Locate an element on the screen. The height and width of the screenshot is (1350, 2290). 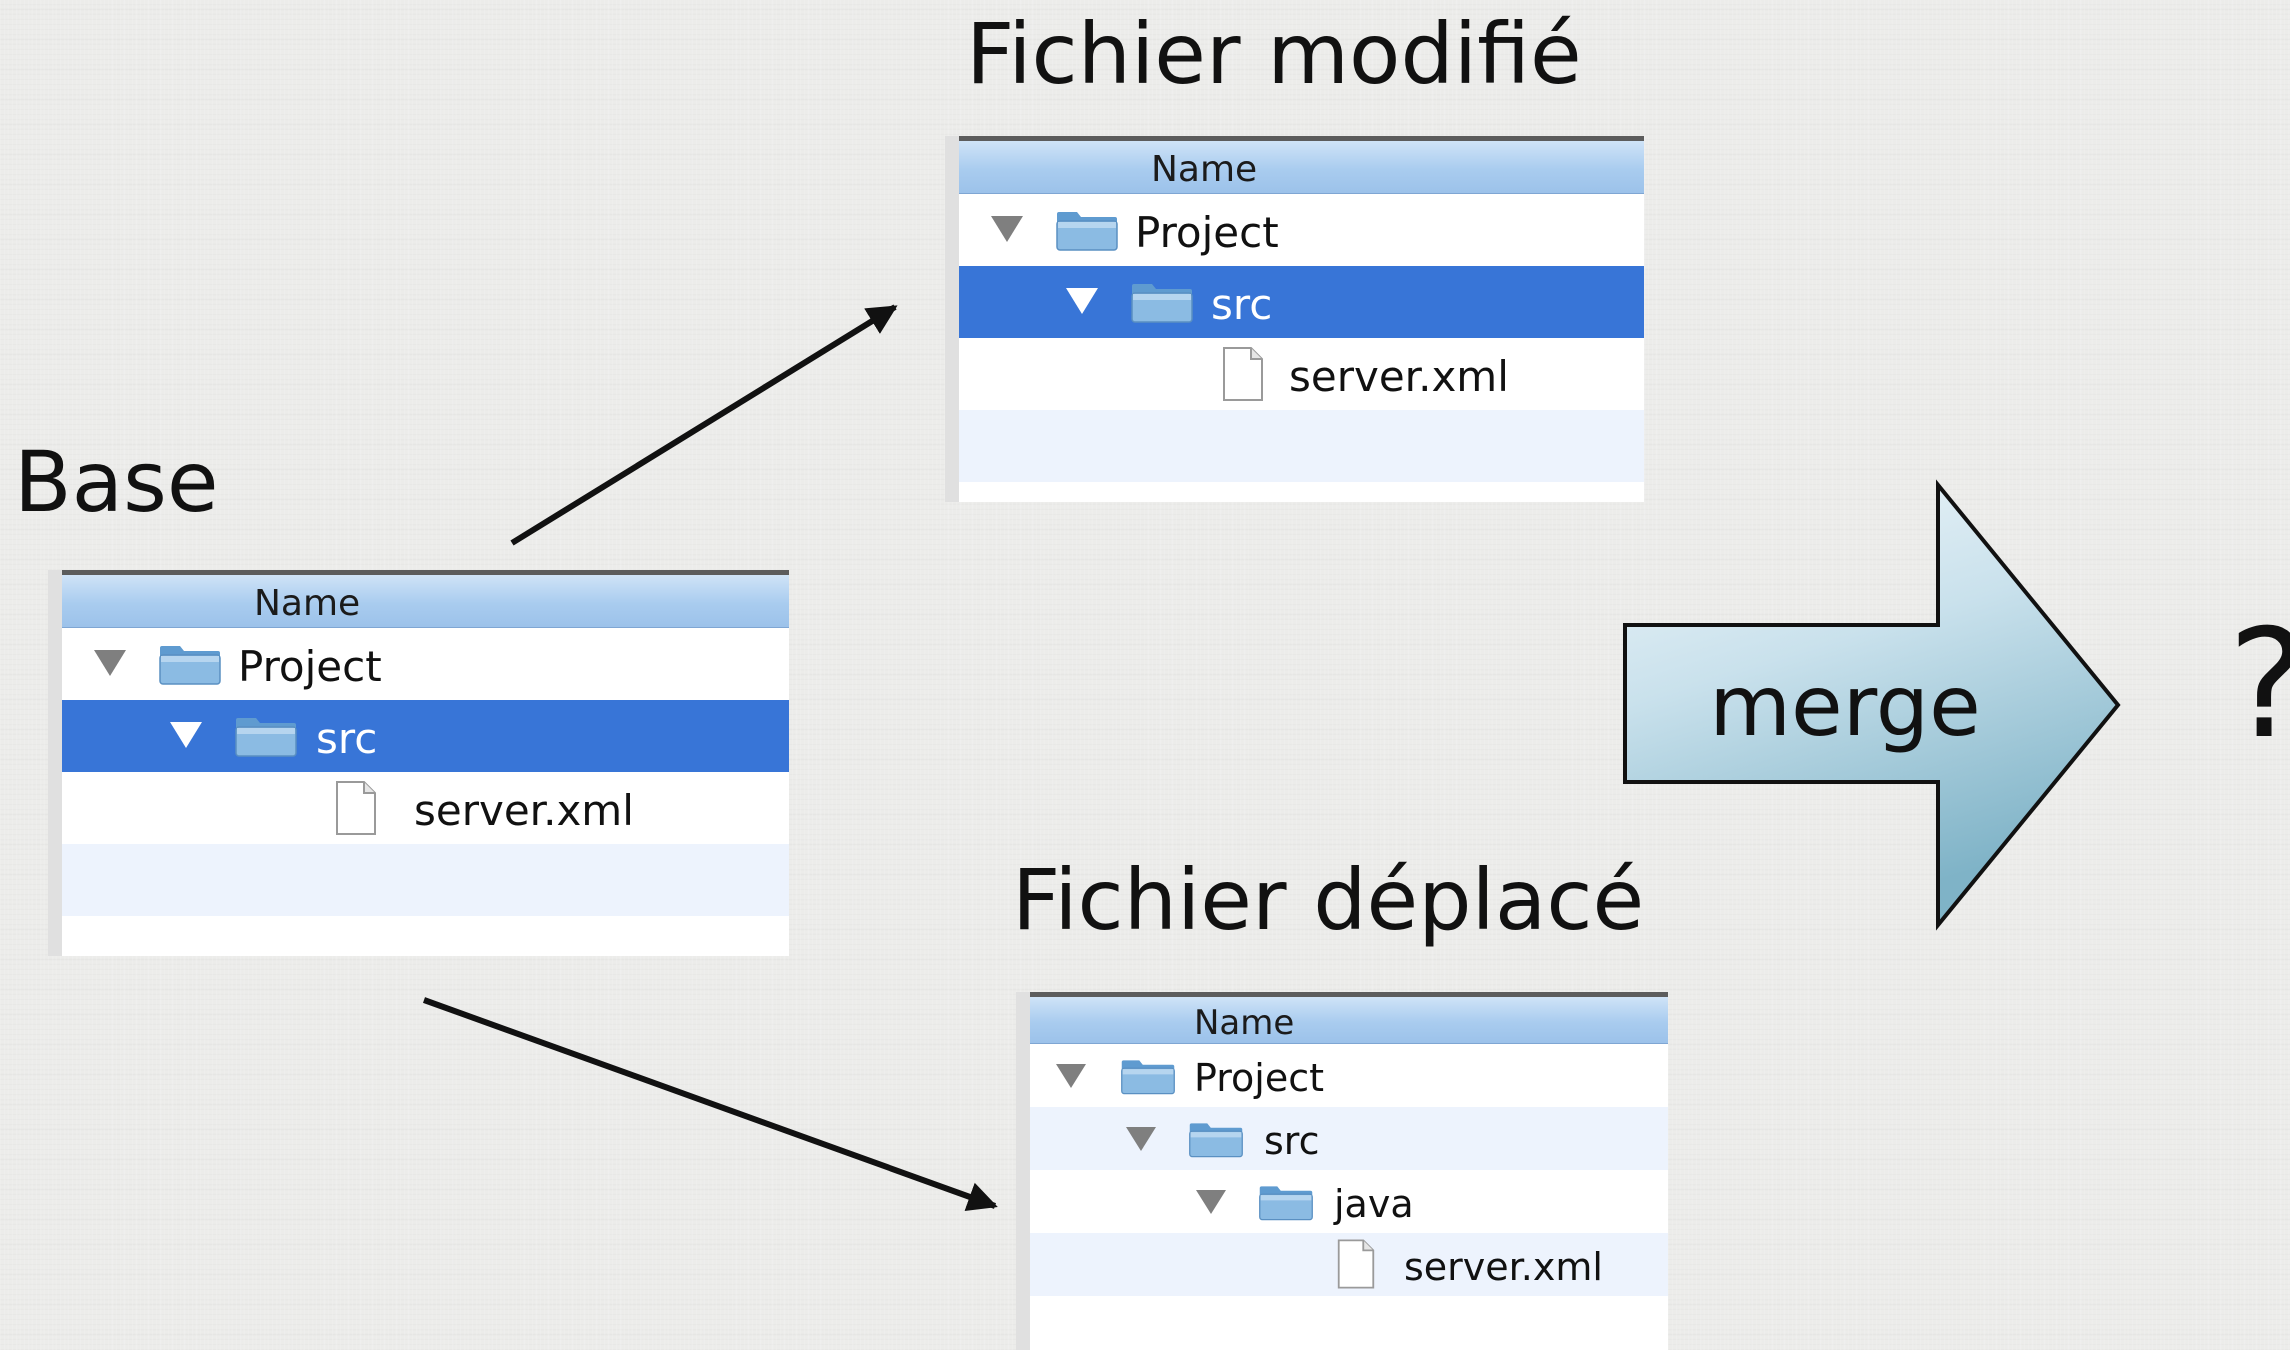
arrow-to-moved is located at coordinates (710, 1104).